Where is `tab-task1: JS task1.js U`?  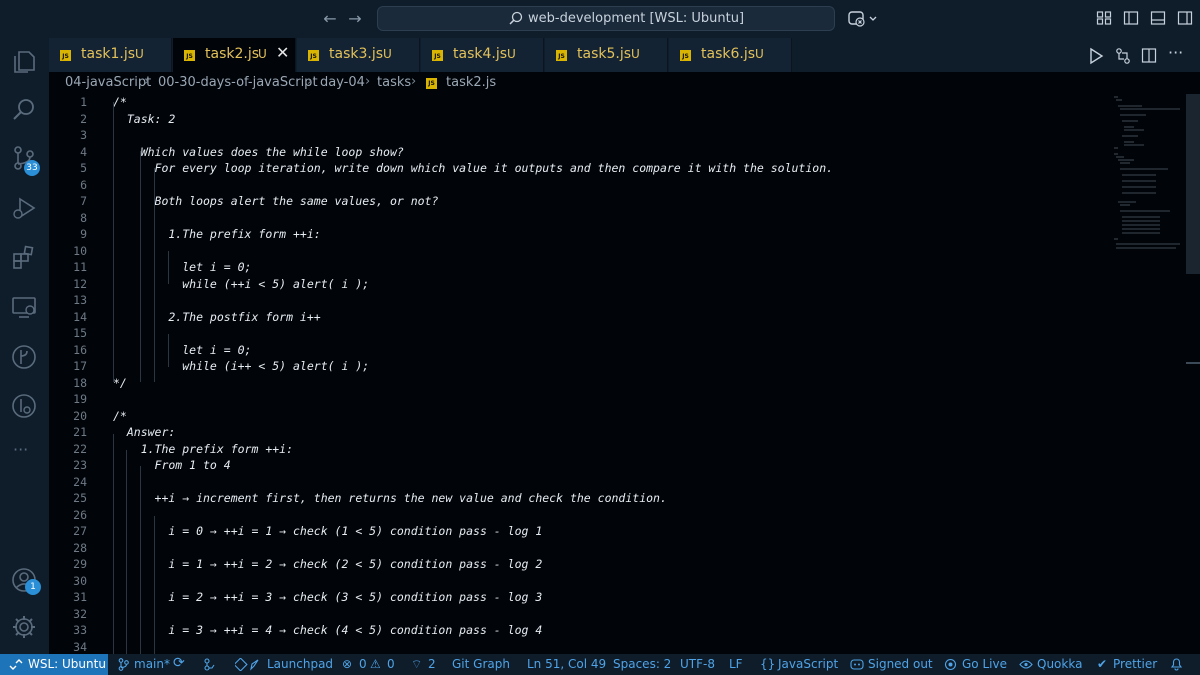 tab-task1: JS task1.js U is located at coordinates (110, 55).